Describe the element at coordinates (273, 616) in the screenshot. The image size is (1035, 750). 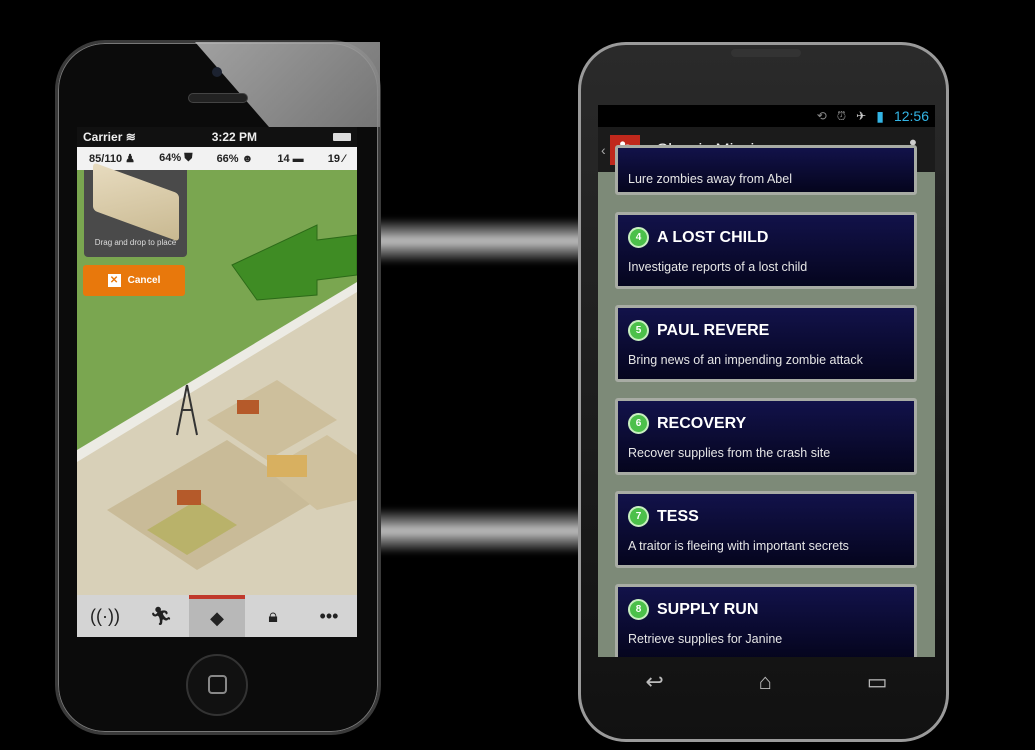
I see `shop-bag-icon: 🔒︎` at that location.